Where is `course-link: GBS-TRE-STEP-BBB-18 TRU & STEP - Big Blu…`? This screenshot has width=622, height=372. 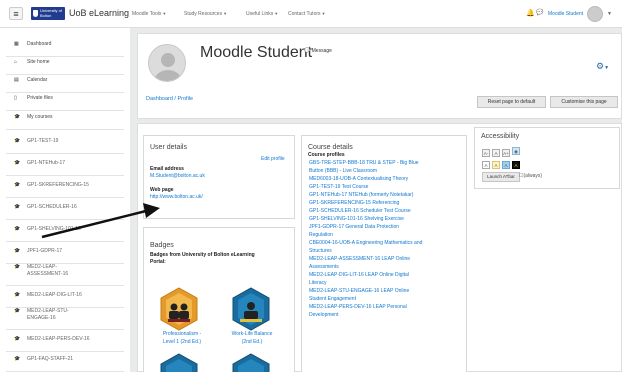
course-link: GBS-TRE-STEP-BBB-18 TRU & STEP - Big Blu… is located at coordinates (376, 163).